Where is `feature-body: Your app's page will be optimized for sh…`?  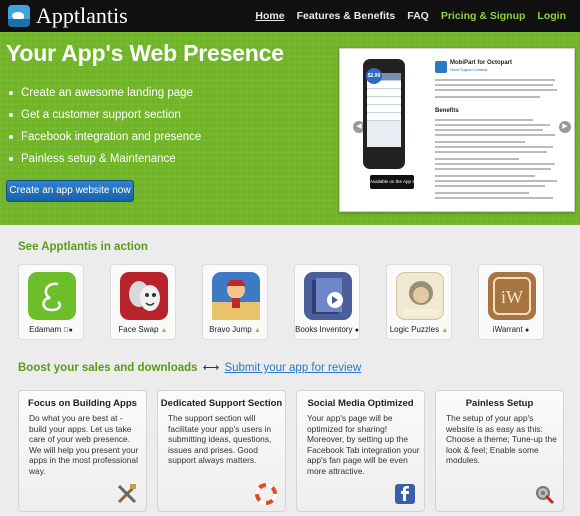 feature-body: Your app's page will be optimized for sh… is located at coordinates (363, 444).